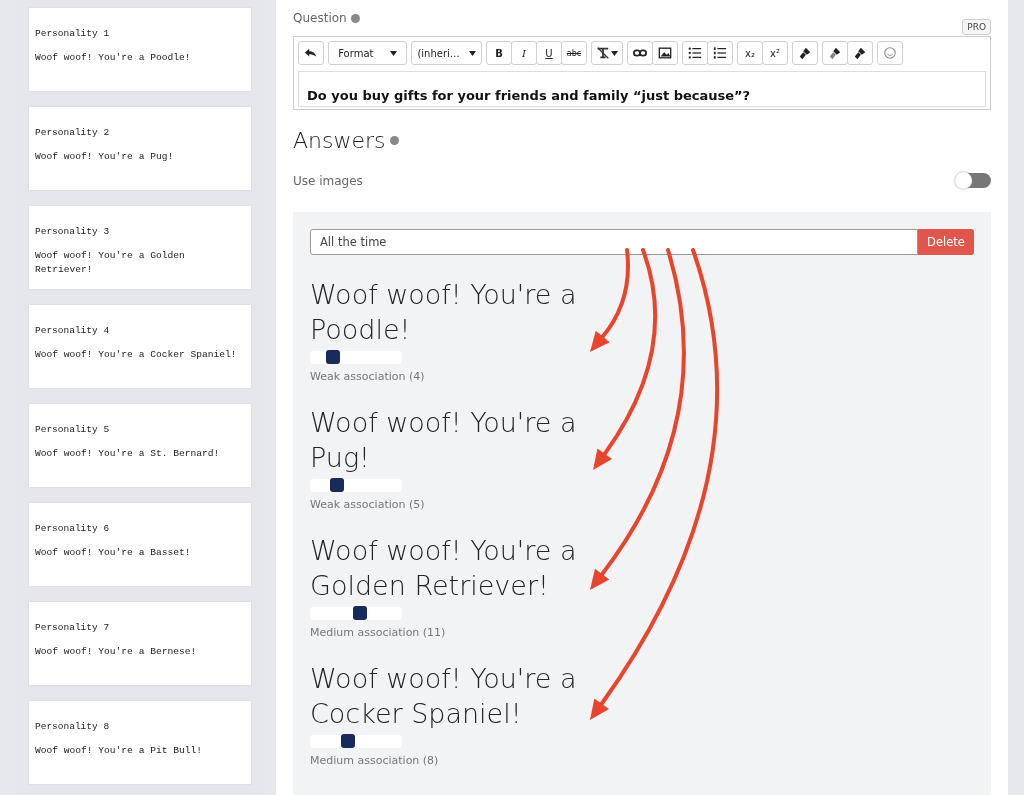  I want to click on superscript-button: x², so click(775, 53).